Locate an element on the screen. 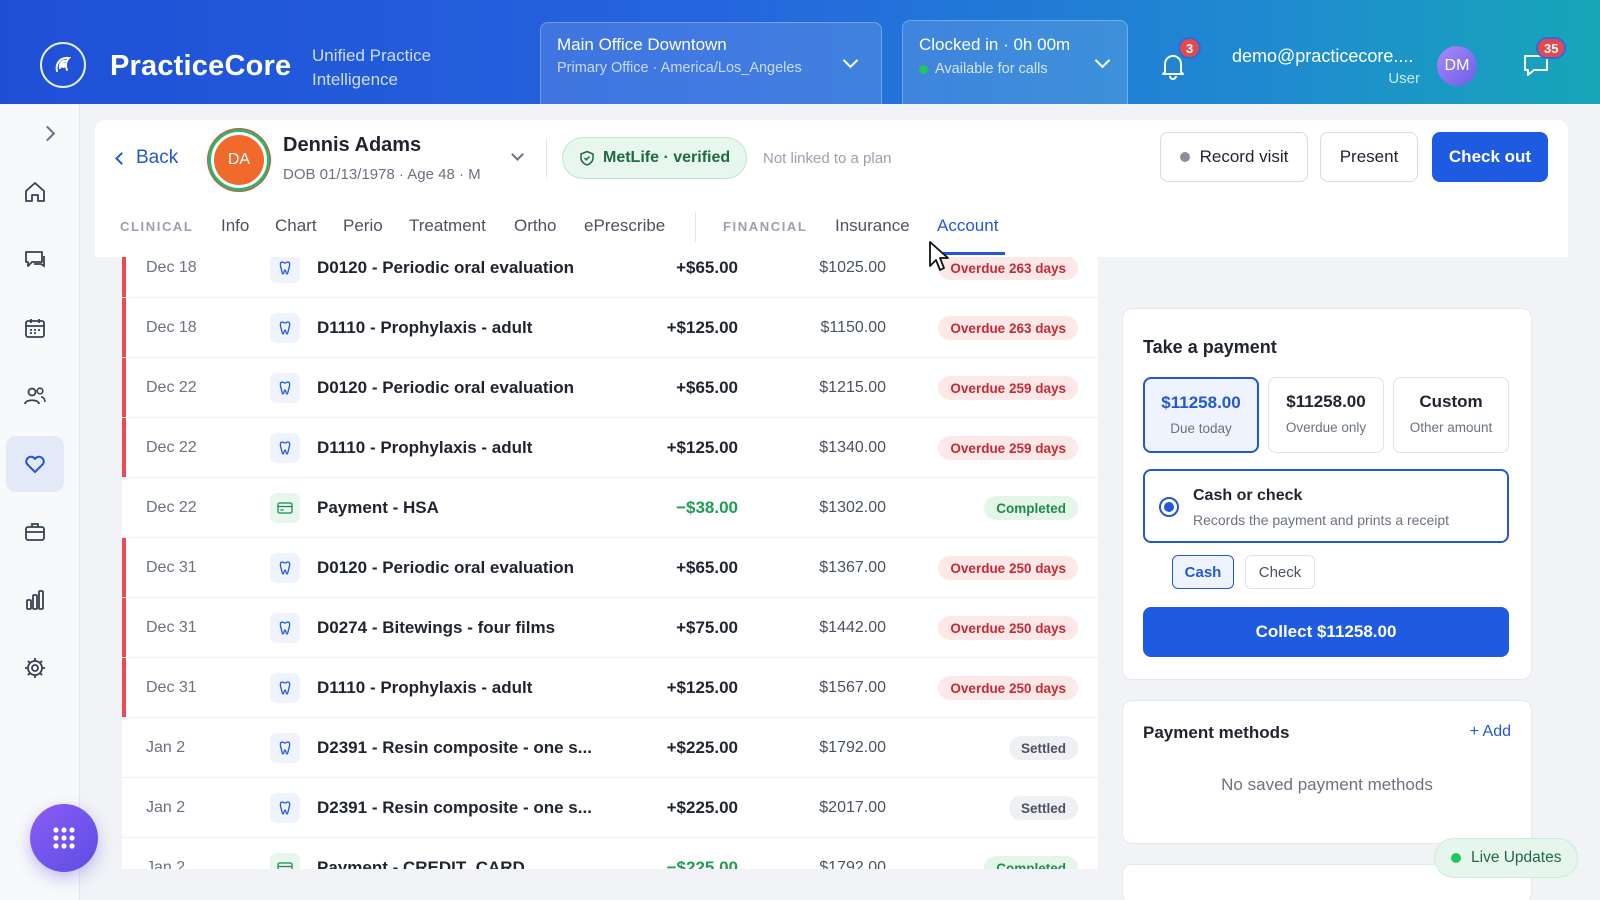 This screenshot has height=900, width=1600. ledger-amount: +$225.00 is located at coordinates (702, 807).